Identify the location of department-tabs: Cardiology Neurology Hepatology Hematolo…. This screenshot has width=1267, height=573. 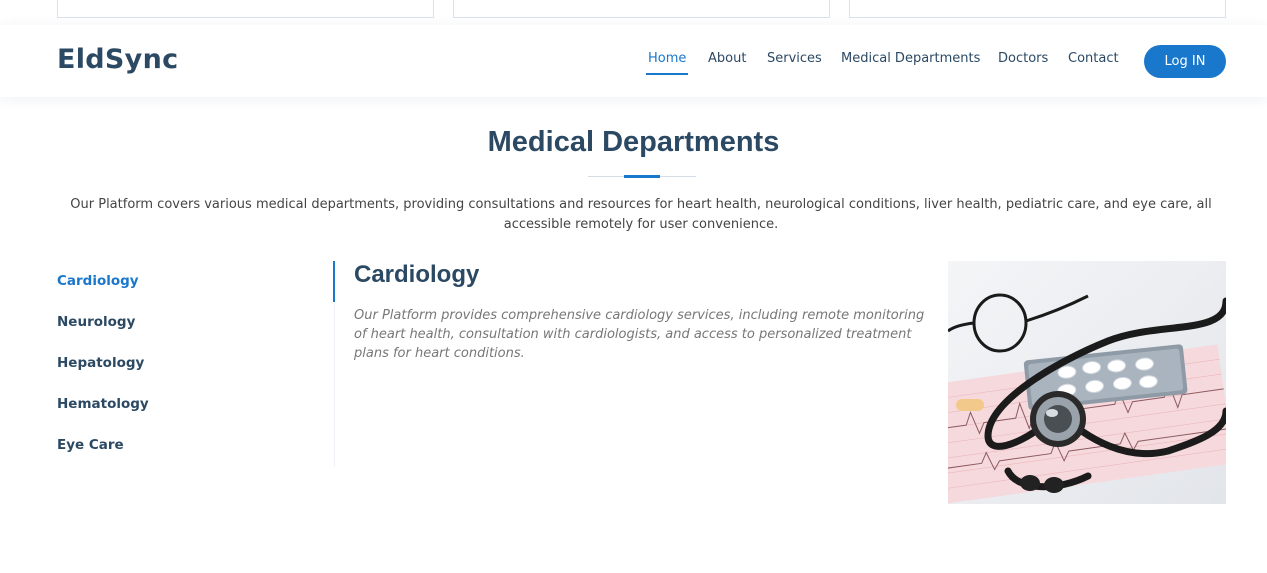
(196, 364).